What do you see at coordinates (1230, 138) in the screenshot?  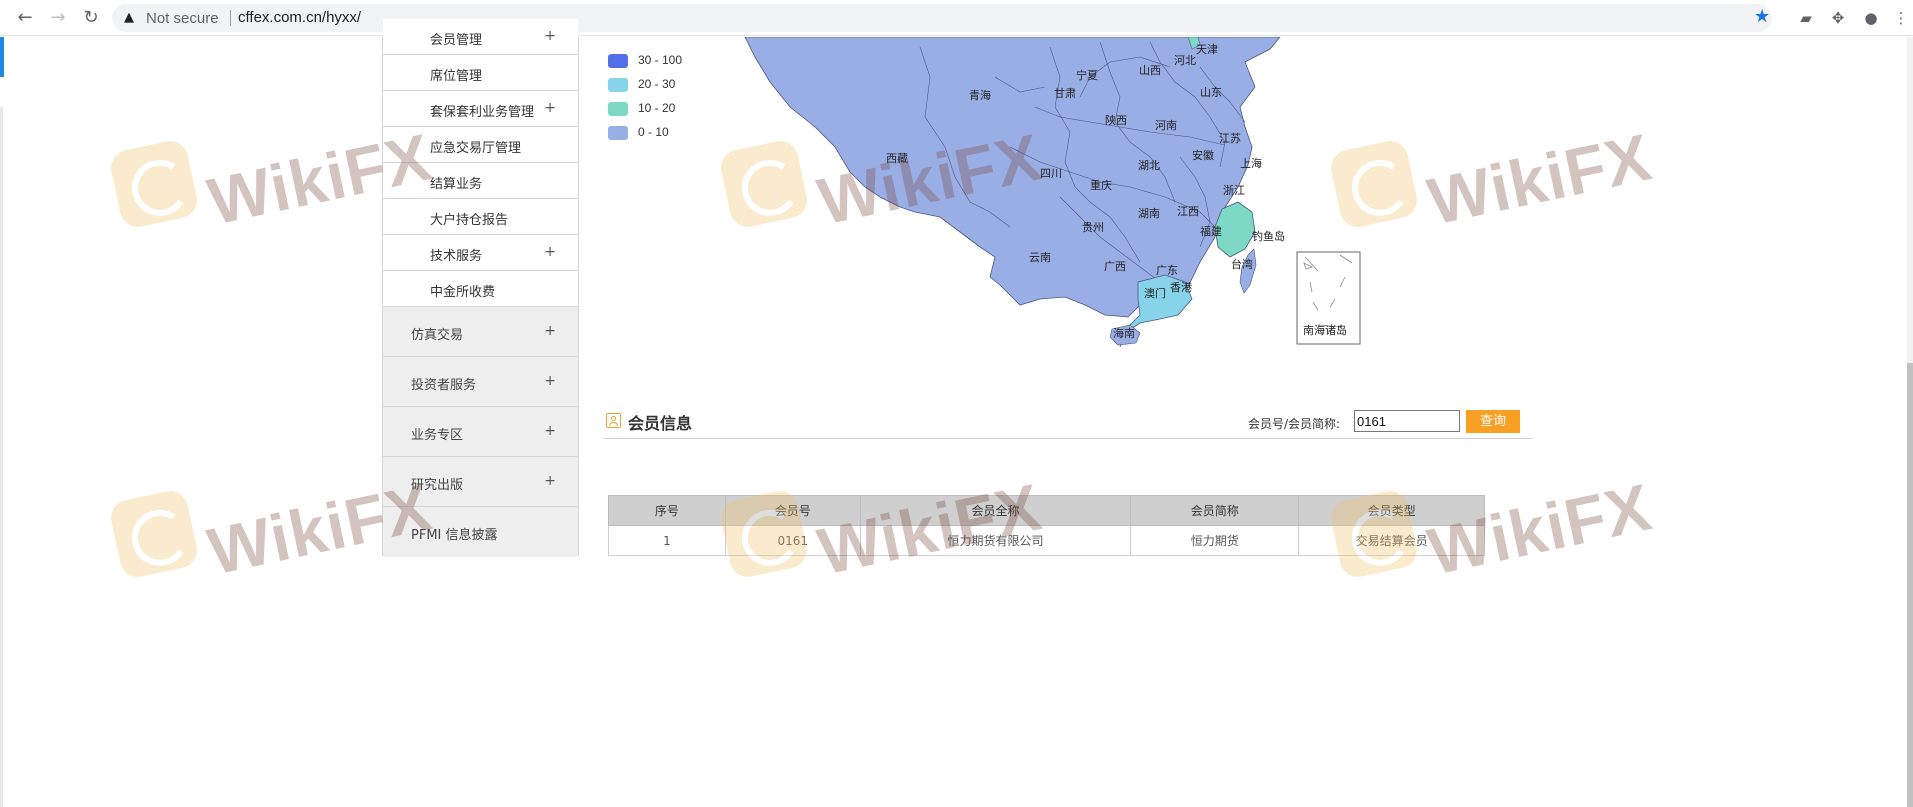 I see `map-label: 江苏` at bounding box center [1230, 138].